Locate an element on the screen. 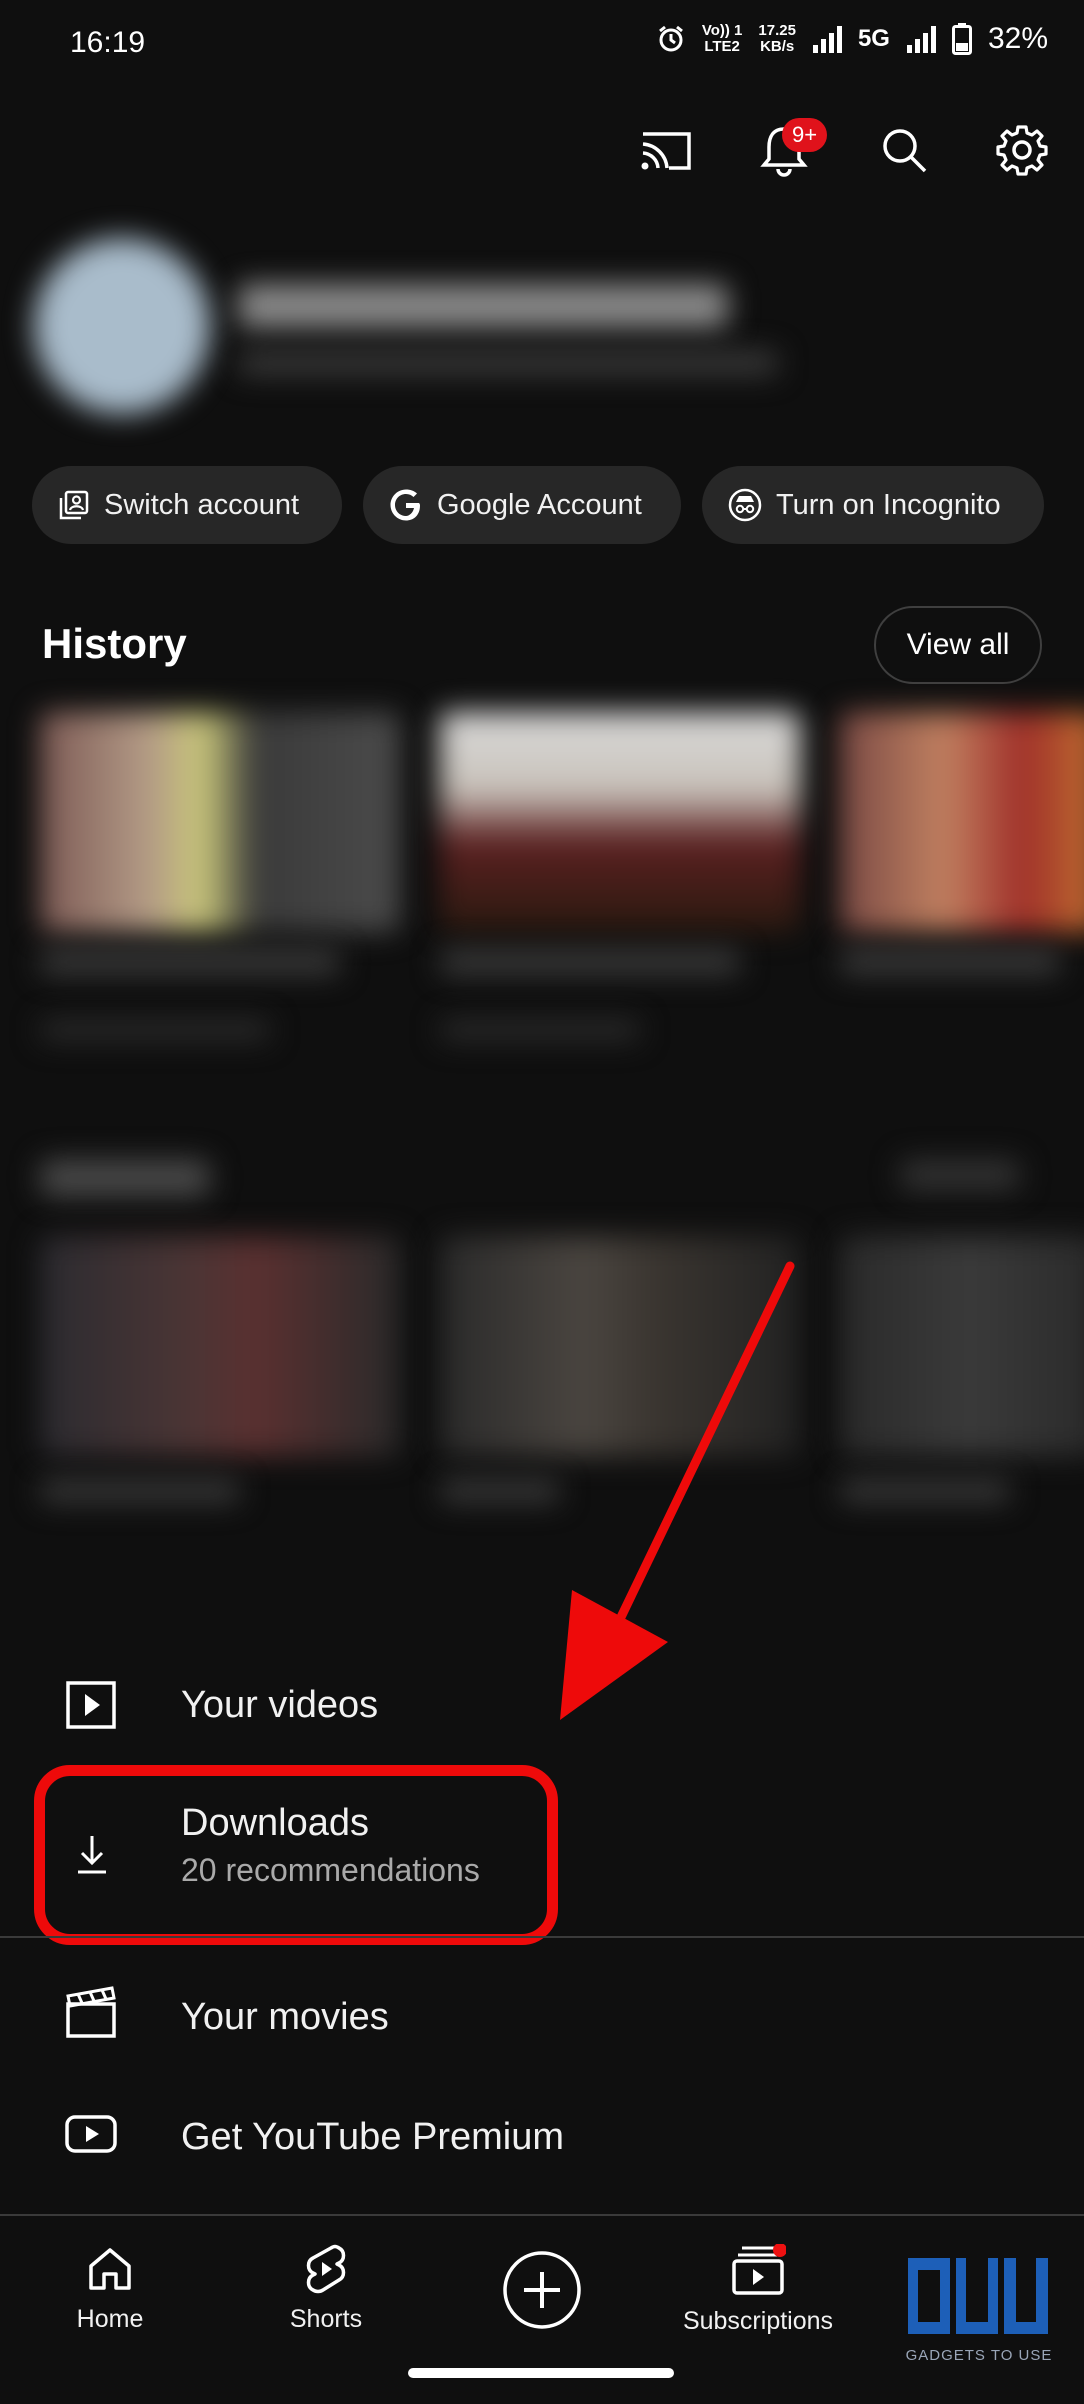  switch-account-icon is located at coordinates (74, 505).